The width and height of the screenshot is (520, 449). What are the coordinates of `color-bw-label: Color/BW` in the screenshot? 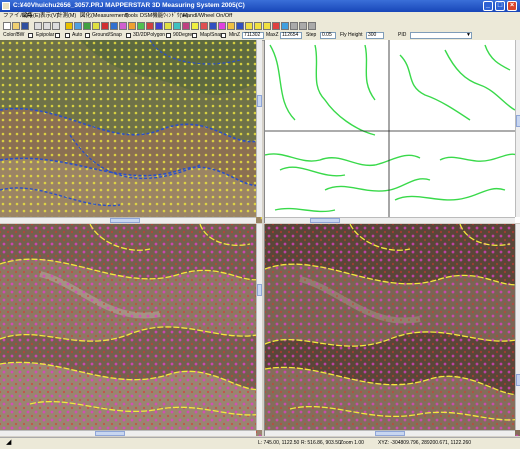 It's located at (13, 35).